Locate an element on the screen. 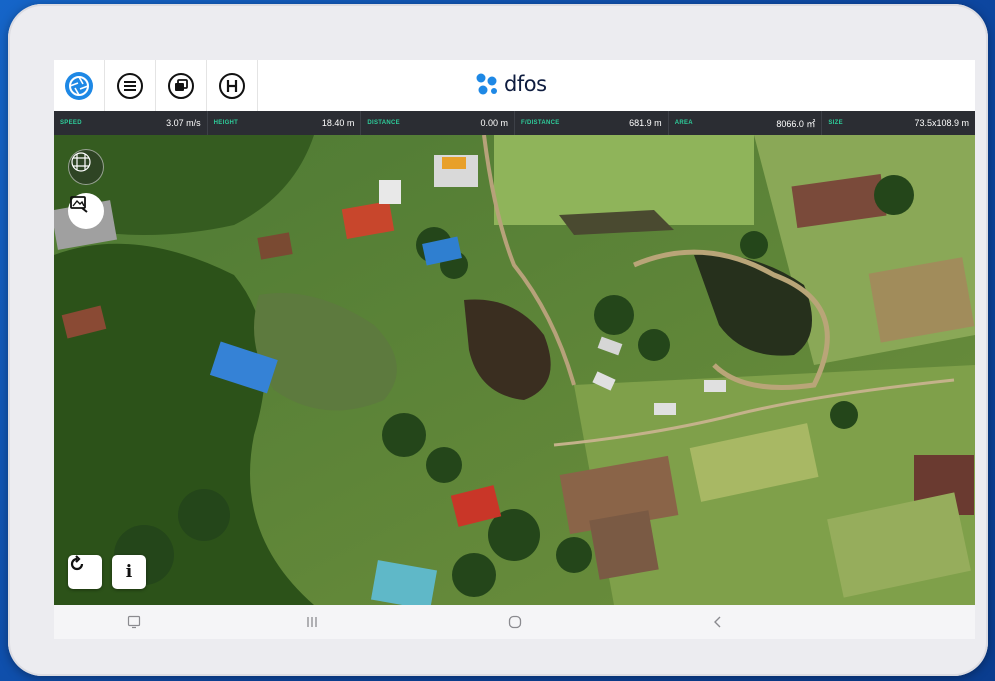  telemetry-height: HEIGHT 18.40 m is located at coordinates (285, 123).